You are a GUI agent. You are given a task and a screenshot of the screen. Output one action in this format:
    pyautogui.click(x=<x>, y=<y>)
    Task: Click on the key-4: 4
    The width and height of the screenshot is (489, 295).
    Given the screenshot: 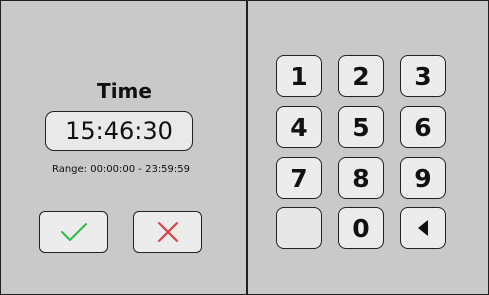 What is the action you would take?
    pyautogui.click(x=299, y=127)
    